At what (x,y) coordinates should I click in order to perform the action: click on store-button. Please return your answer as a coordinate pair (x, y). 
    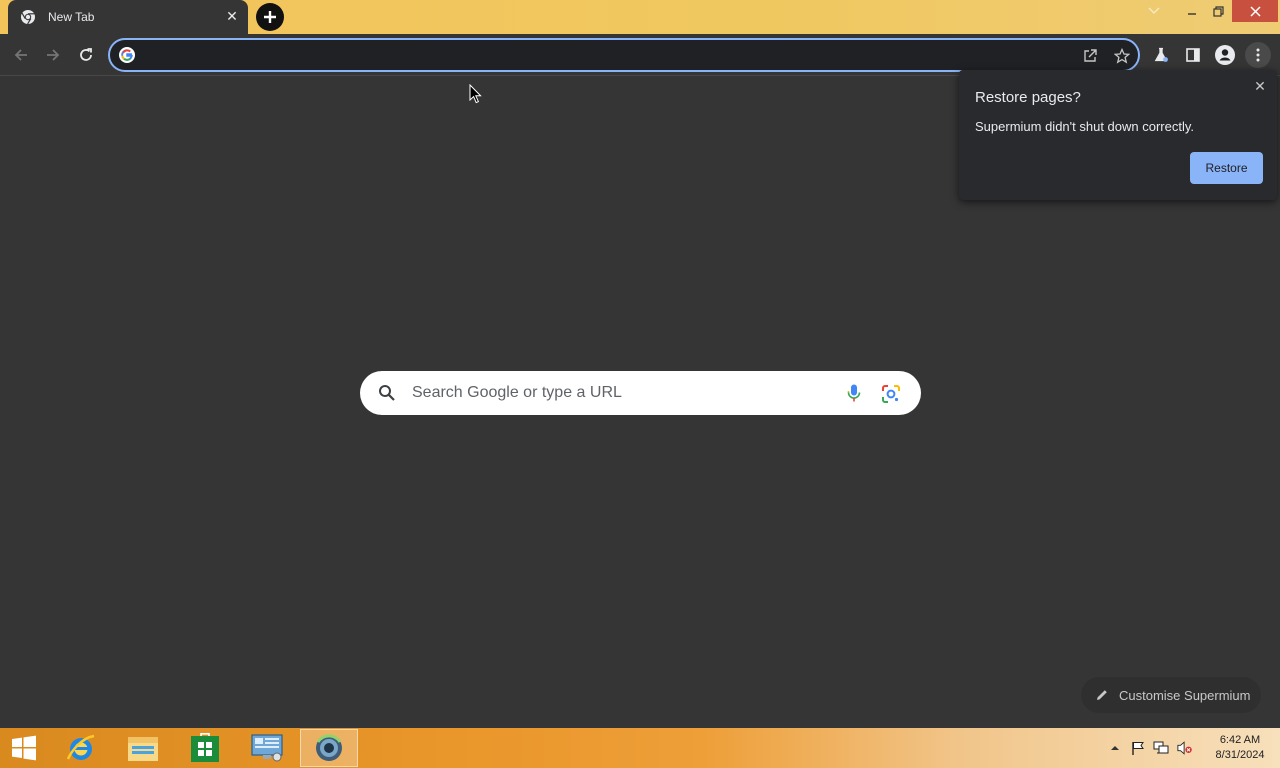
    Looking at the image, I should click on (205, 748).